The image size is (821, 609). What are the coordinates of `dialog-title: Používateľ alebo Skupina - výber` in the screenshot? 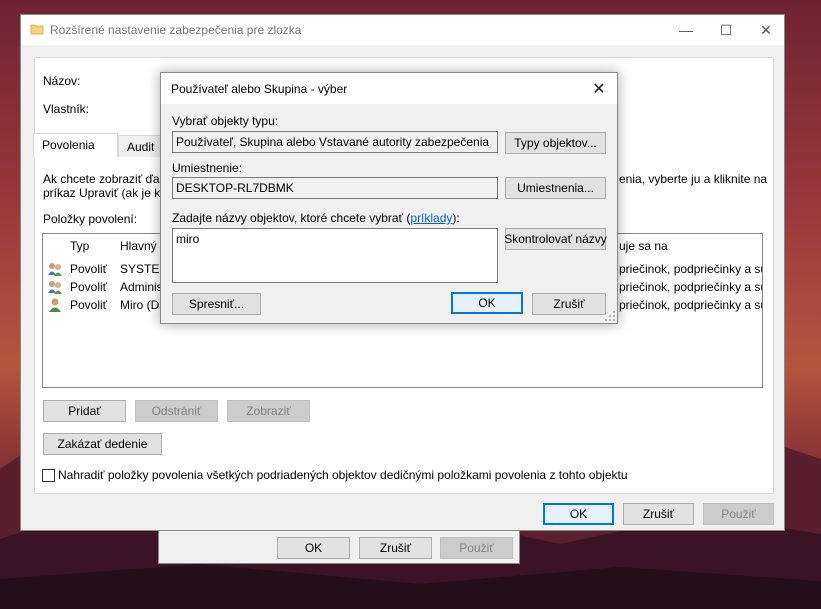 It's located at (259, 89).